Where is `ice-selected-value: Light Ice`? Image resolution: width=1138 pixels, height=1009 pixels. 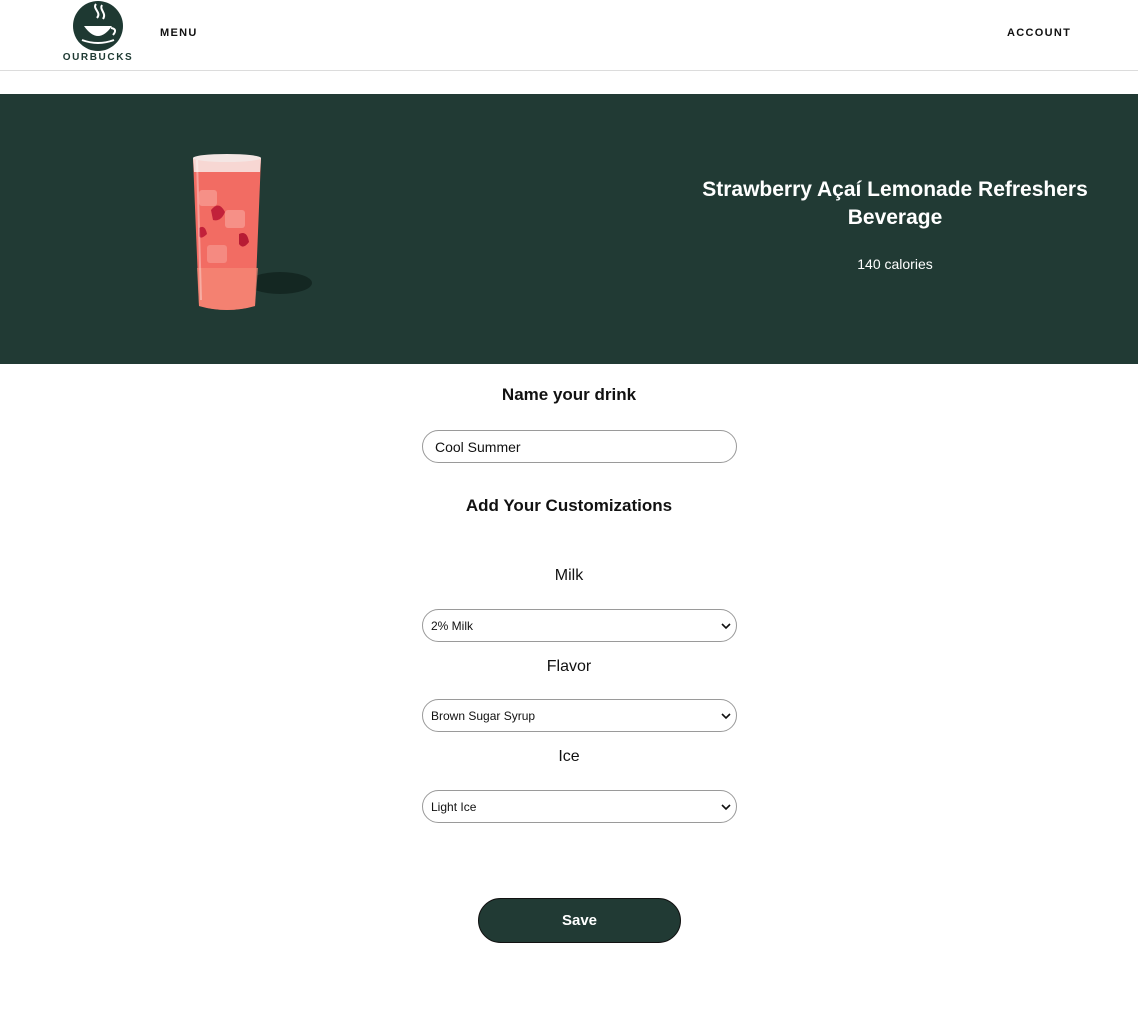
ice-selected-value: Light Ice is located at coordinates (454, 807).